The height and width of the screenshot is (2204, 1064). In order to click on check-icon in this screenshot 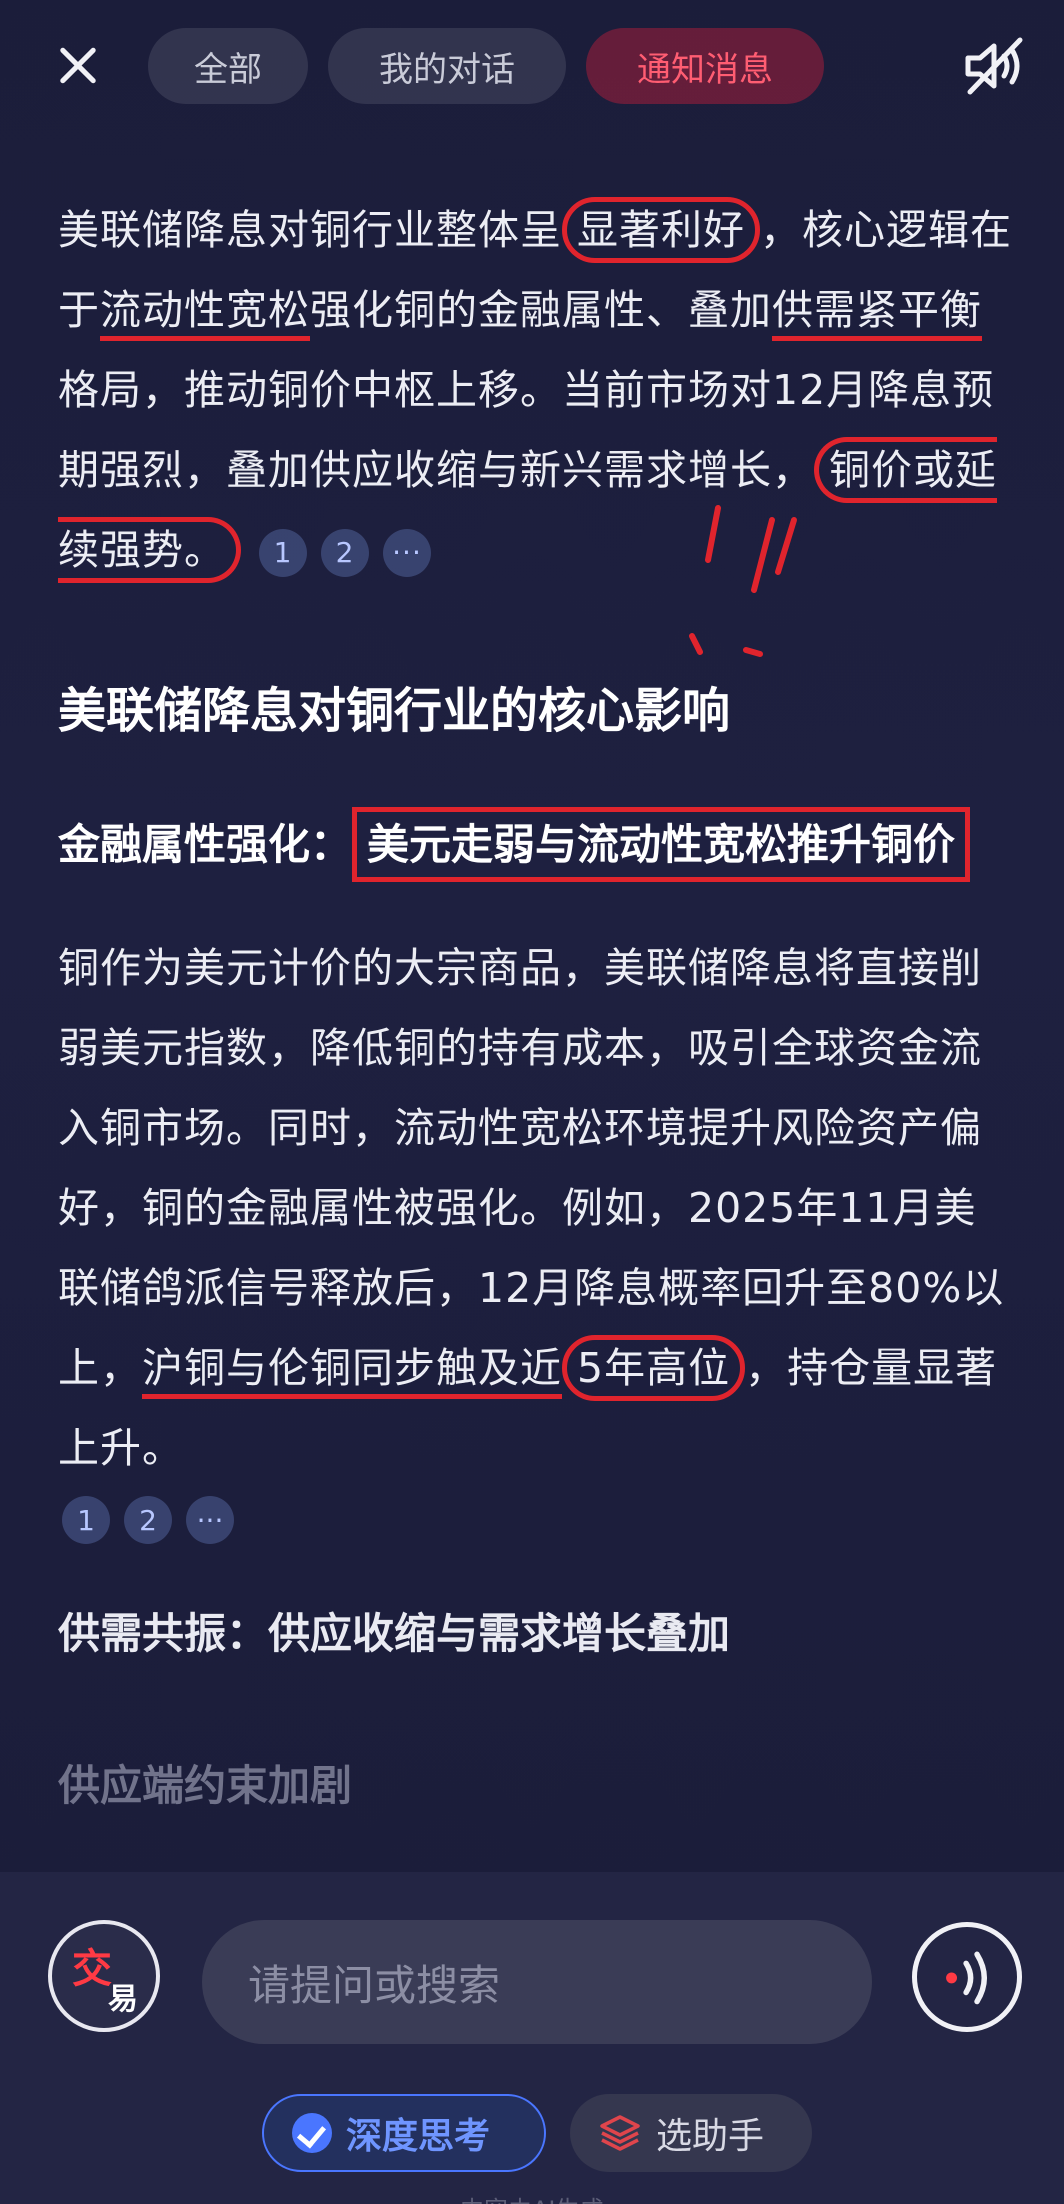, I will do `click(312, 2133)`.